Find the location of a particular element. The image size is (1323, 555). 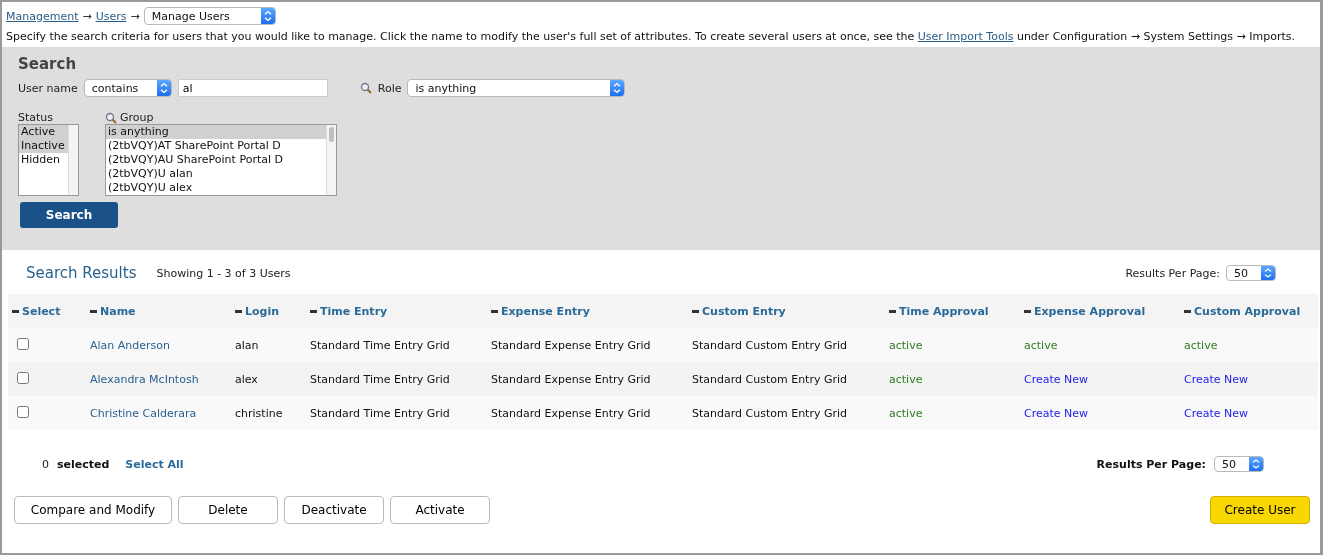

column-header: Custom Approval is located at coordinates (1249, 311).